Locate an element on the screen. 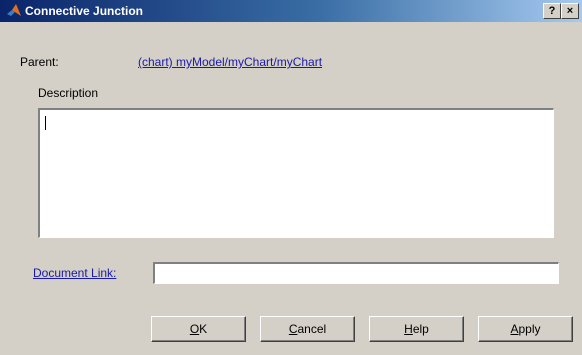 The width and height of the screenshot is (582, 355). description-label: Description is located at coordinates (68, 93).